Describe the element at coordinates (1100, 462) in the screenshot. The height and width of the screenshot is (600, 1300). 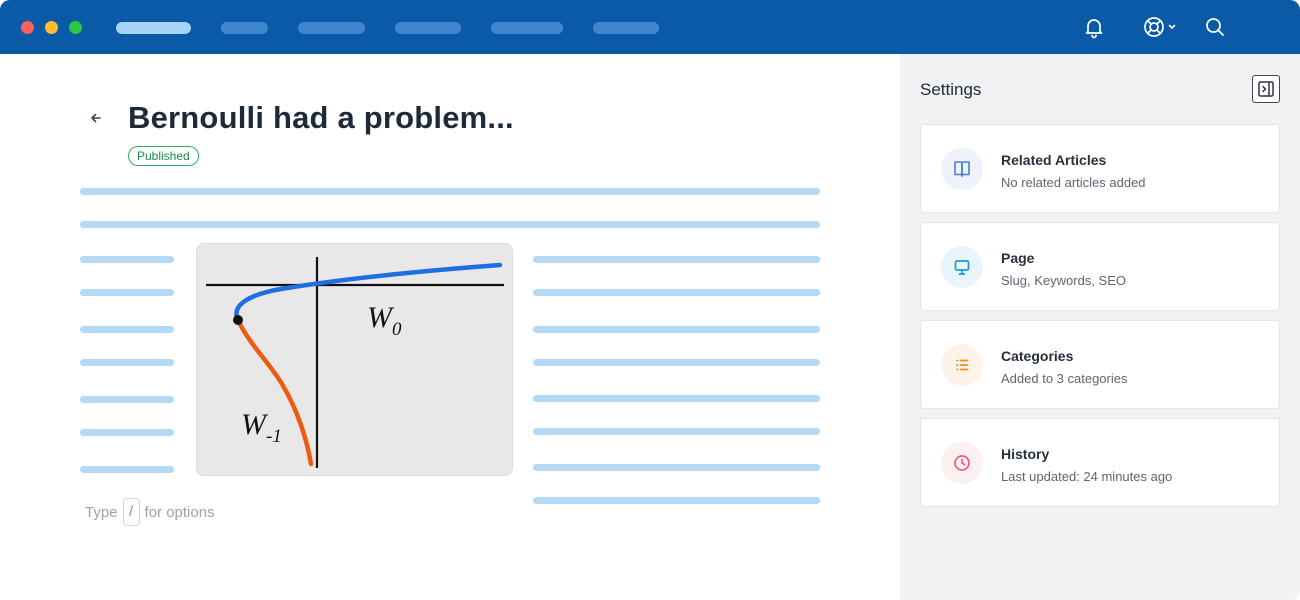
I see `history-card: History Last updated: 24 minutes ago` at that location.